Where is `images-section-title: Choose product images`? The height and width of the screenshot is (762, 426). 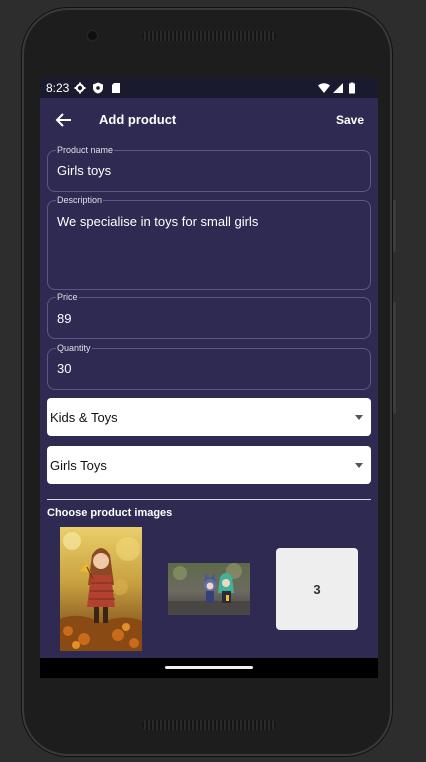 images-section-title: Choose product images is located at coordinates (110, 513).